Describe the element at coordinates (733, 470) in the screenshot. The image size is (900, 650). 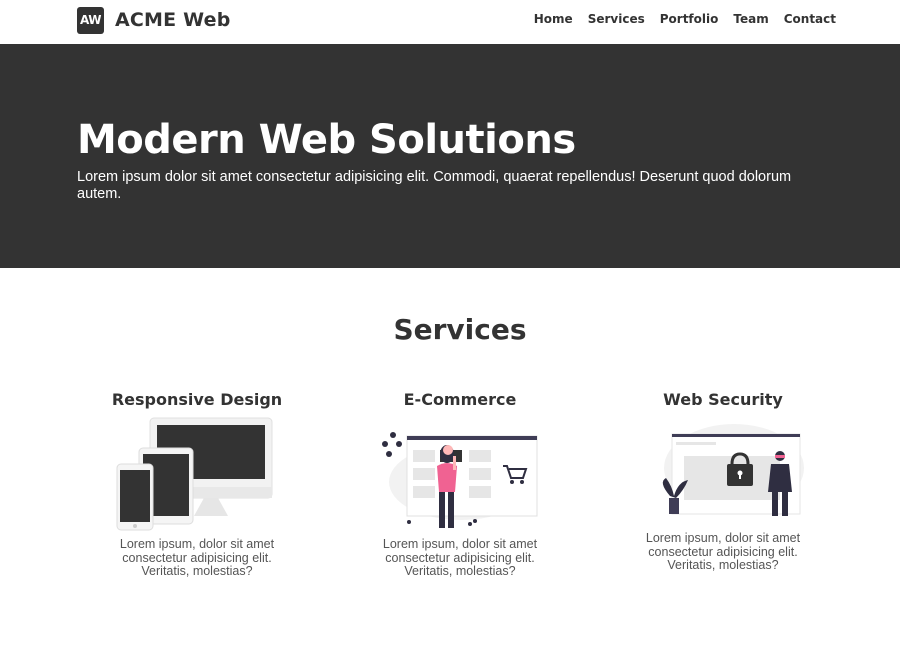
I see `security-illustration` at that location.